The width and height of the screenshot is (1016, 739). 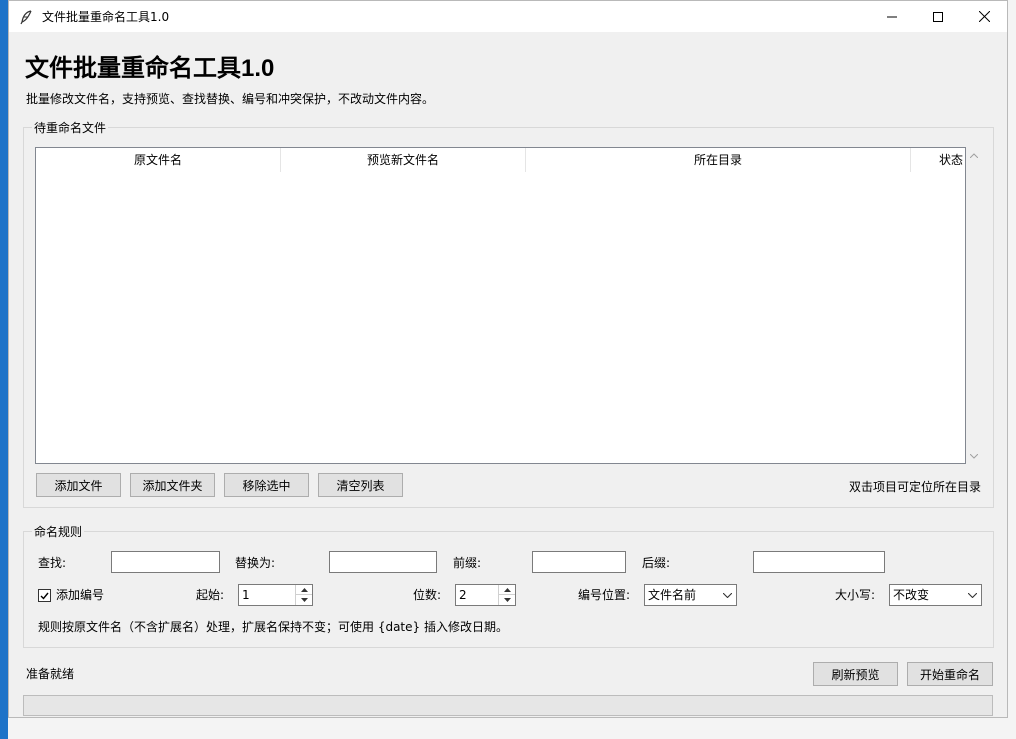 I want to click on digits-label: 位数:, so click(x=427, y=595).